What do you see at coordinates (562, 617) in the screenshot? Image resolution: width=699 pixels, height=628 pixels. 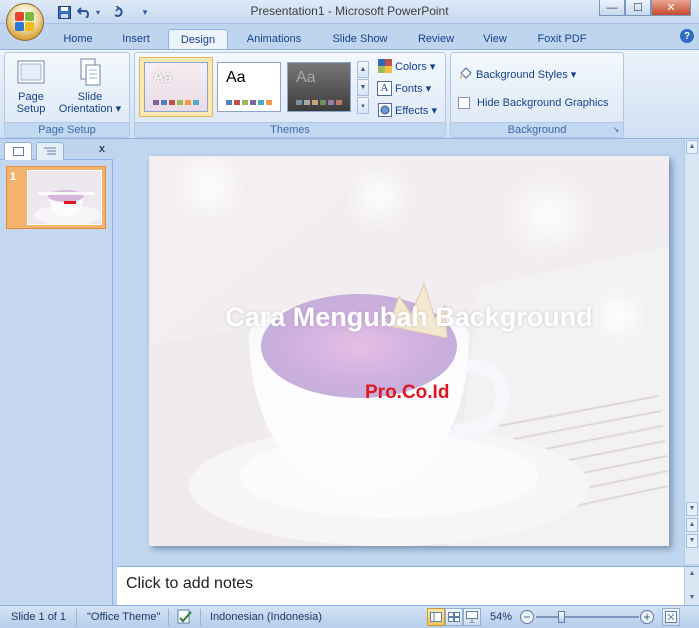 I see `zoom-slider-thumb` at bounding box center [562, 617].